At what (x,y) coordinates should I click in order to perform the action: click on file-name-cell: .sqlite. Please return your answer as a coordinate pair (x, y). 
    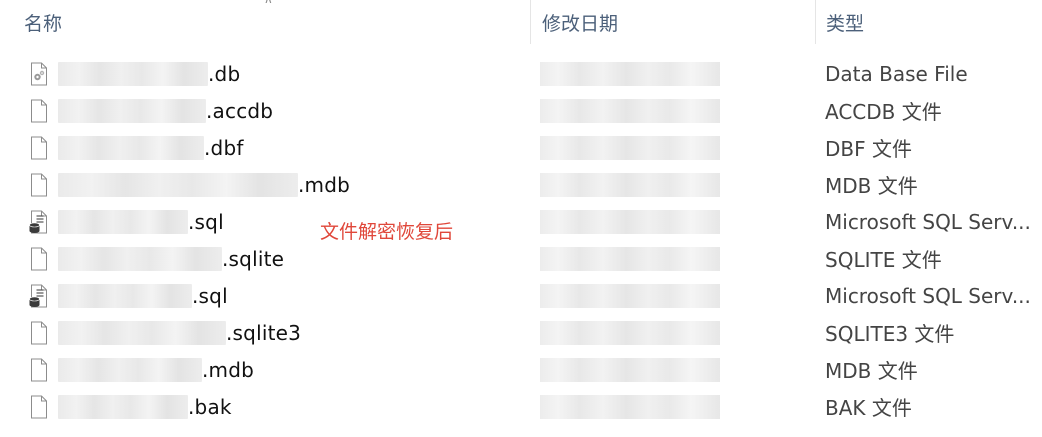
    Looking at the image, I should click on (276, 258).